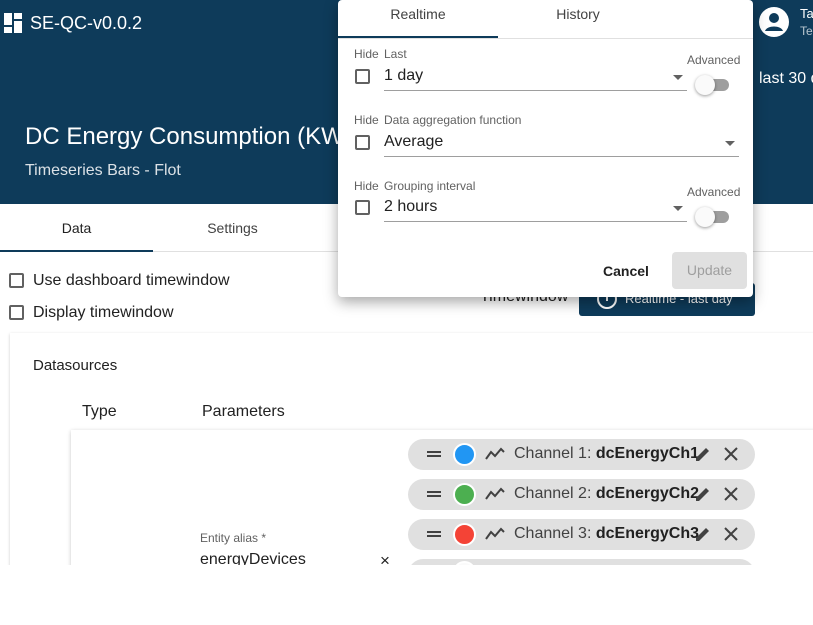 The width and height of the screenshot is (813, 625). Describe the element at coordinates (626, 271) in the screenshot. I see `cancel-button: Cancel` at that location.